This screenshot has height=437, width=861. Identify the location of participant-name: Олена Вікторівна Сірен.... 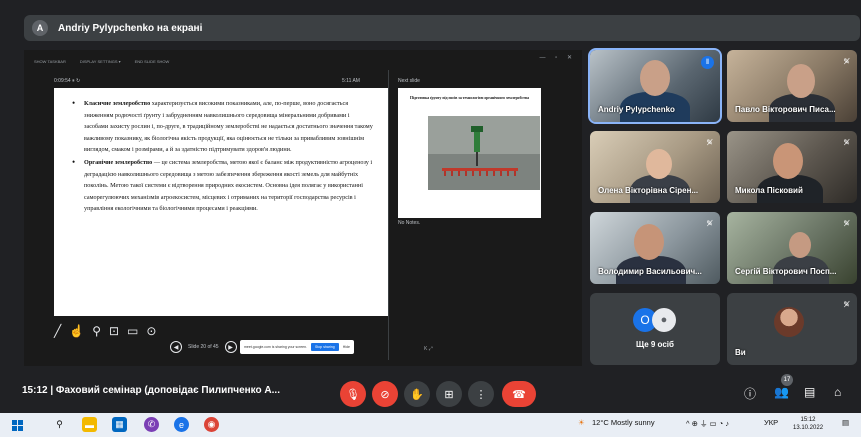
(648, 190).